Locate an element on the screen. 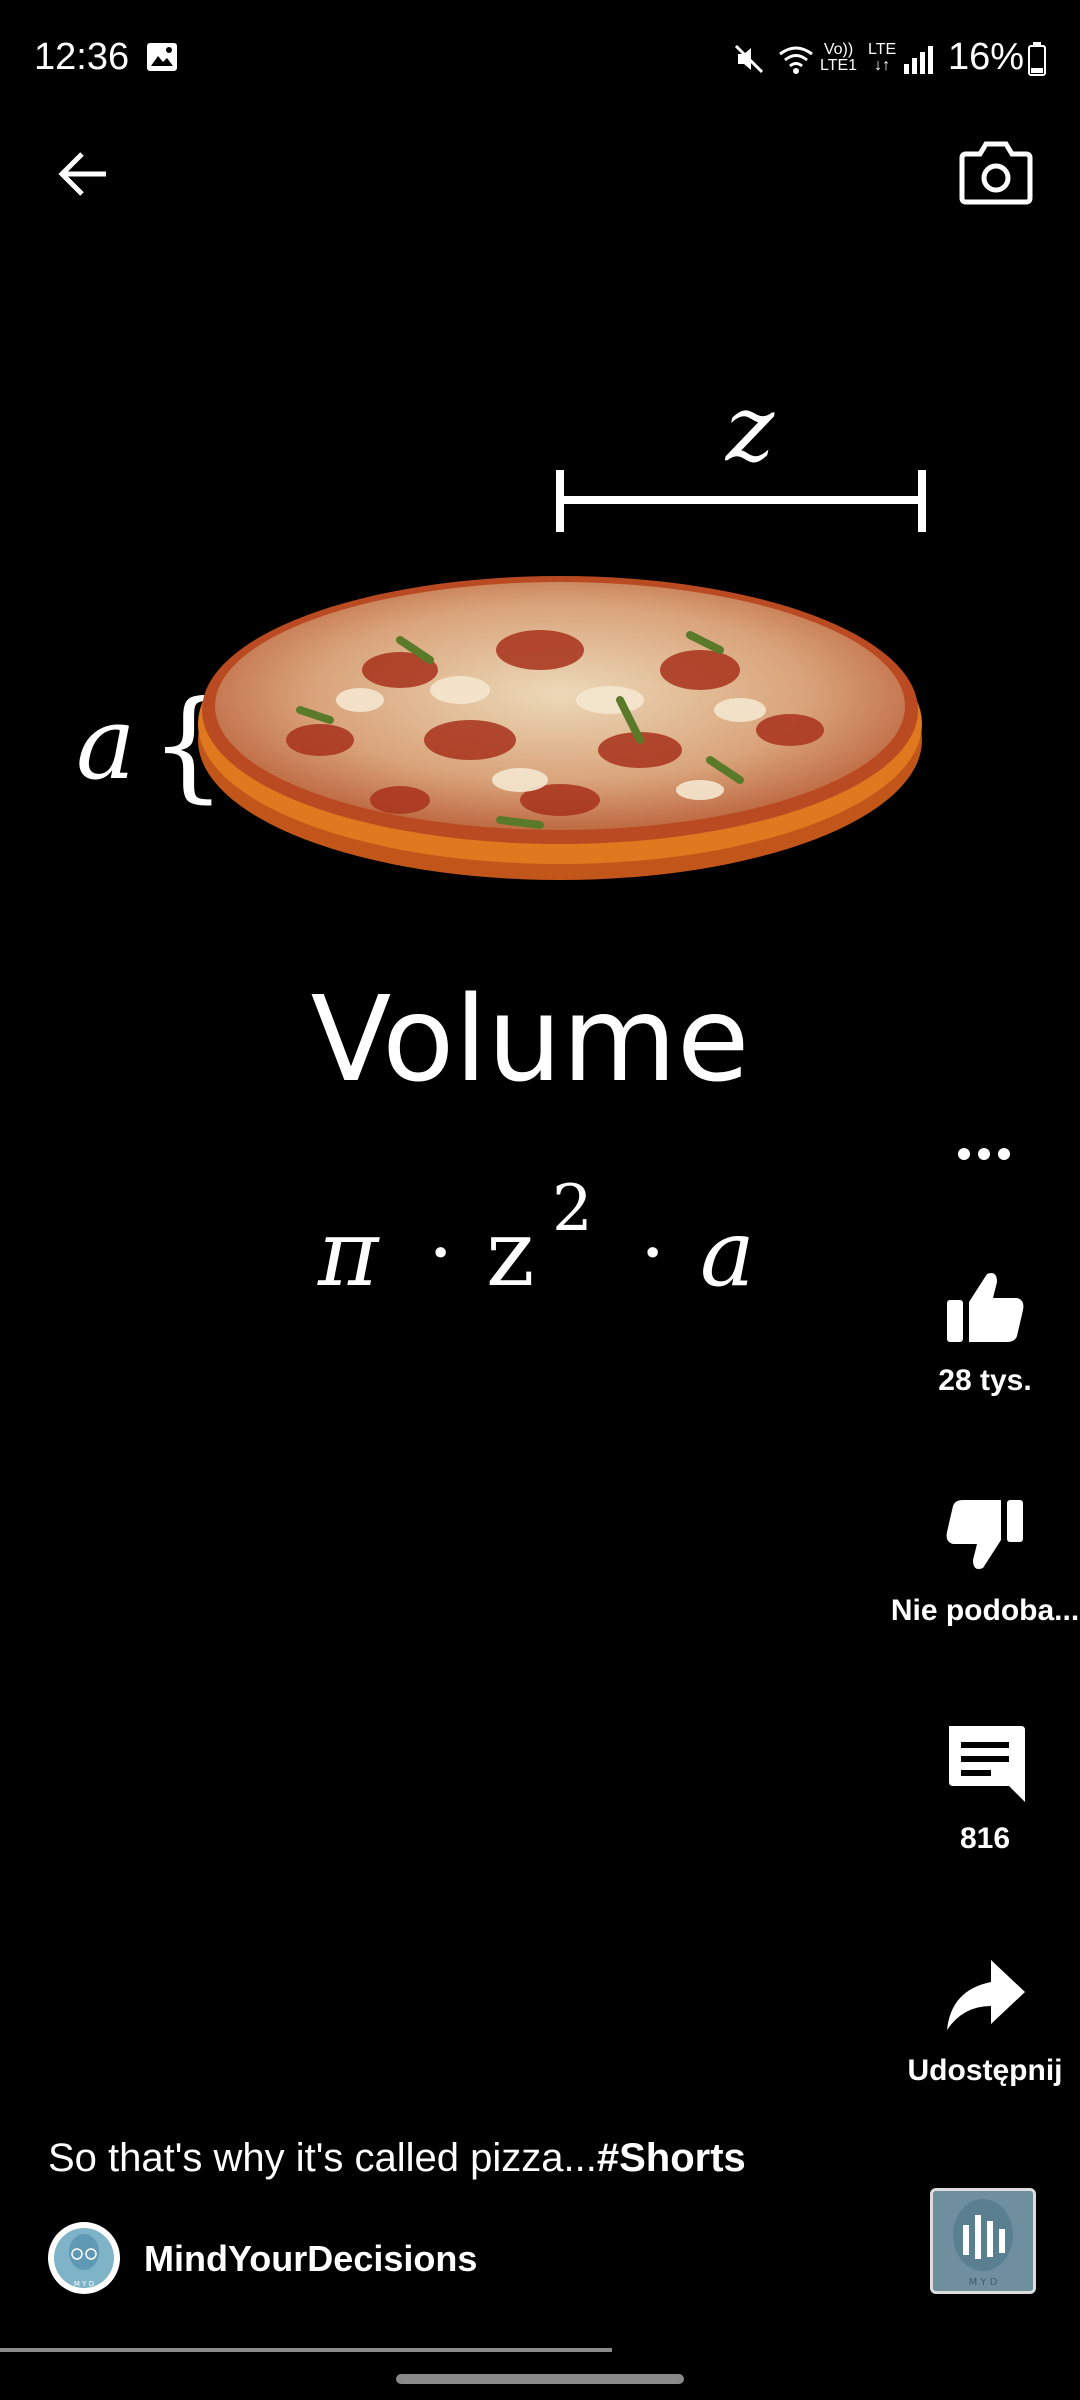 This screenshot has height=2400, width=1080. sound-thumbnail: M Y D is located at coordinates (983, 2241).